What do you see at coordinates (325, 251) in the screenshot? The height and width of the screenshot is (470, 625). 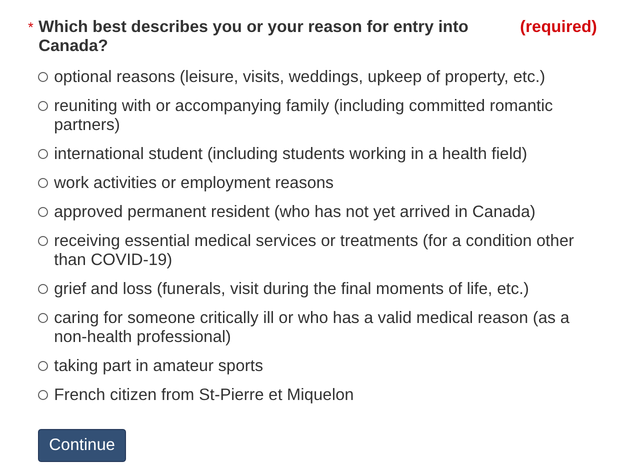 I see `option-label: receiving essential medical services or treatments (for a condition other than COVID-19)` at bounding box center [325, 251].